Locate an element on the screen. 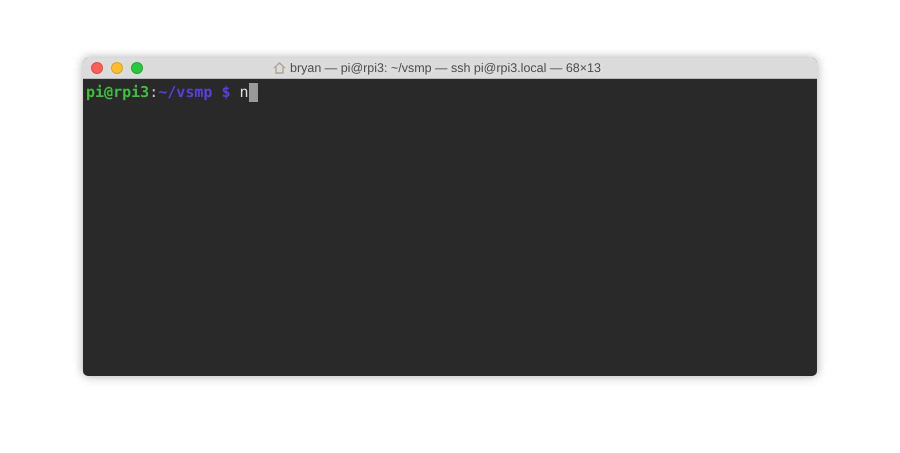 This screenshot has height=453, width=900. close-button is located at coordinates (97, 68).